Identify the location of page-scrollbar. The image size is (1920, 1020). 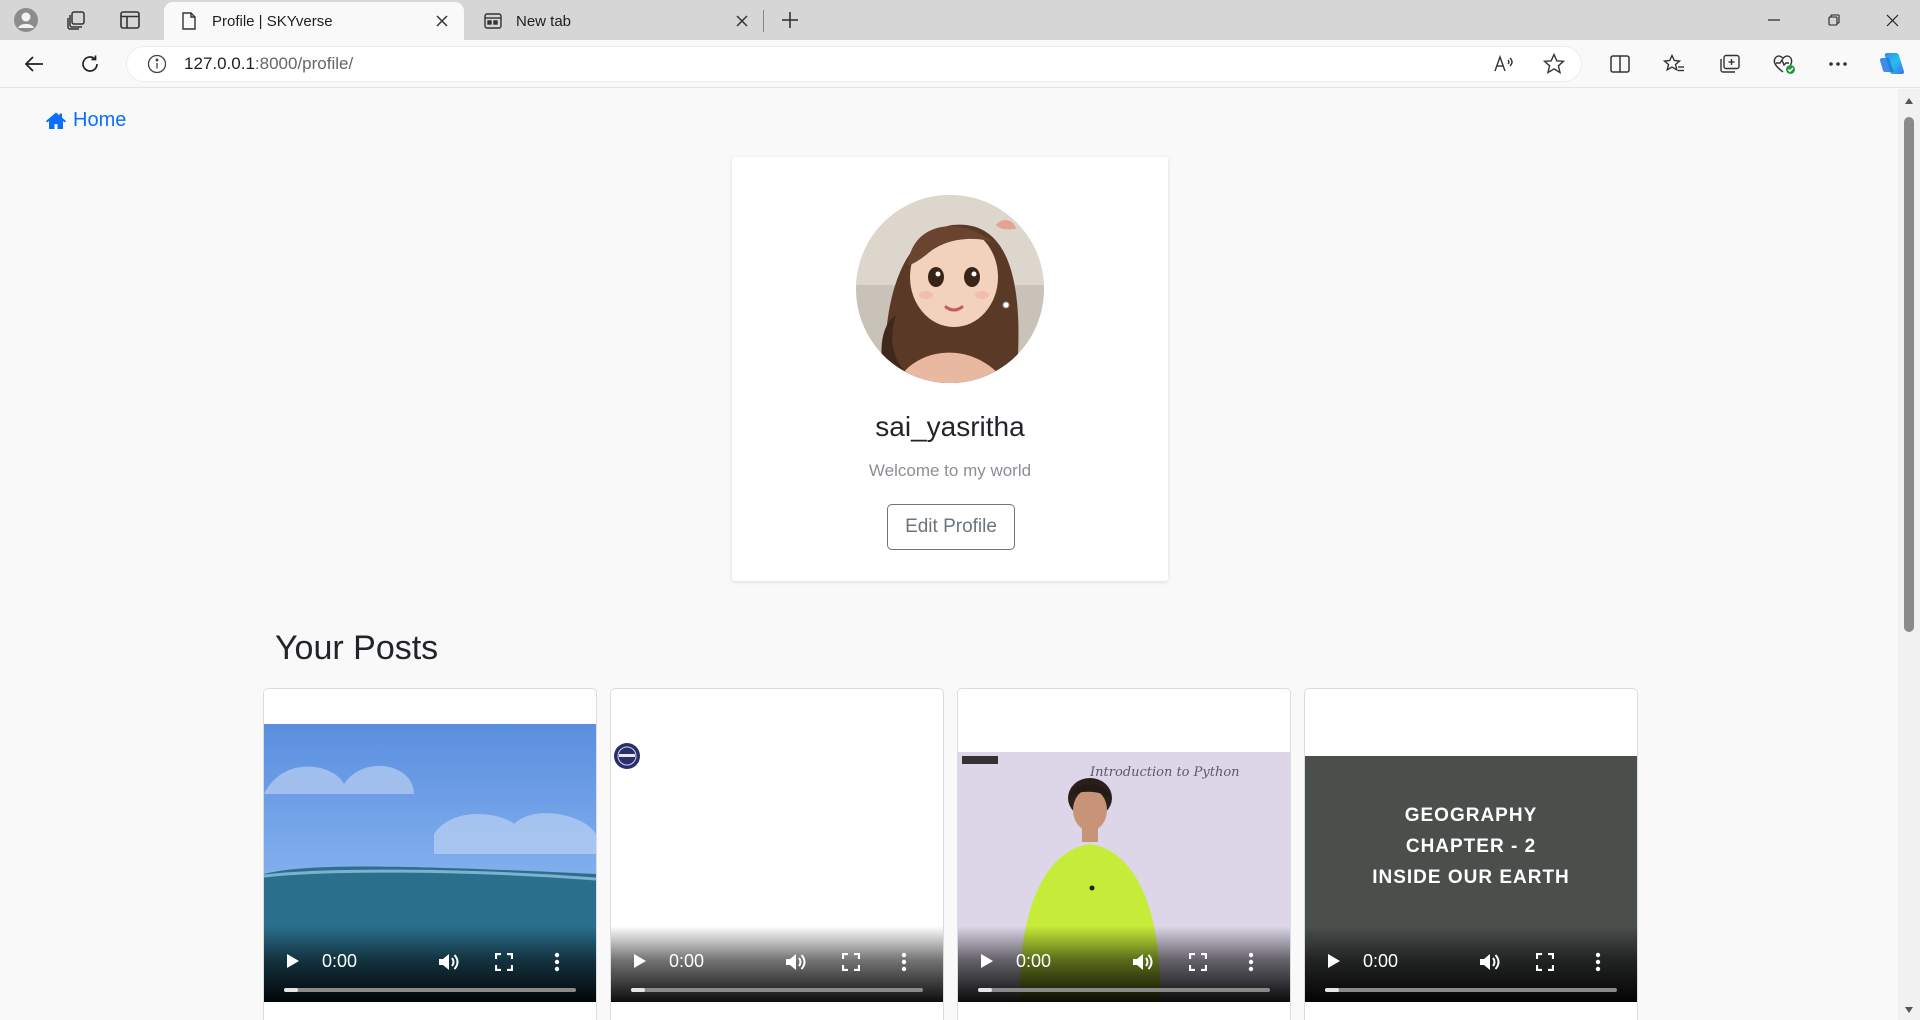
(1909, 554).